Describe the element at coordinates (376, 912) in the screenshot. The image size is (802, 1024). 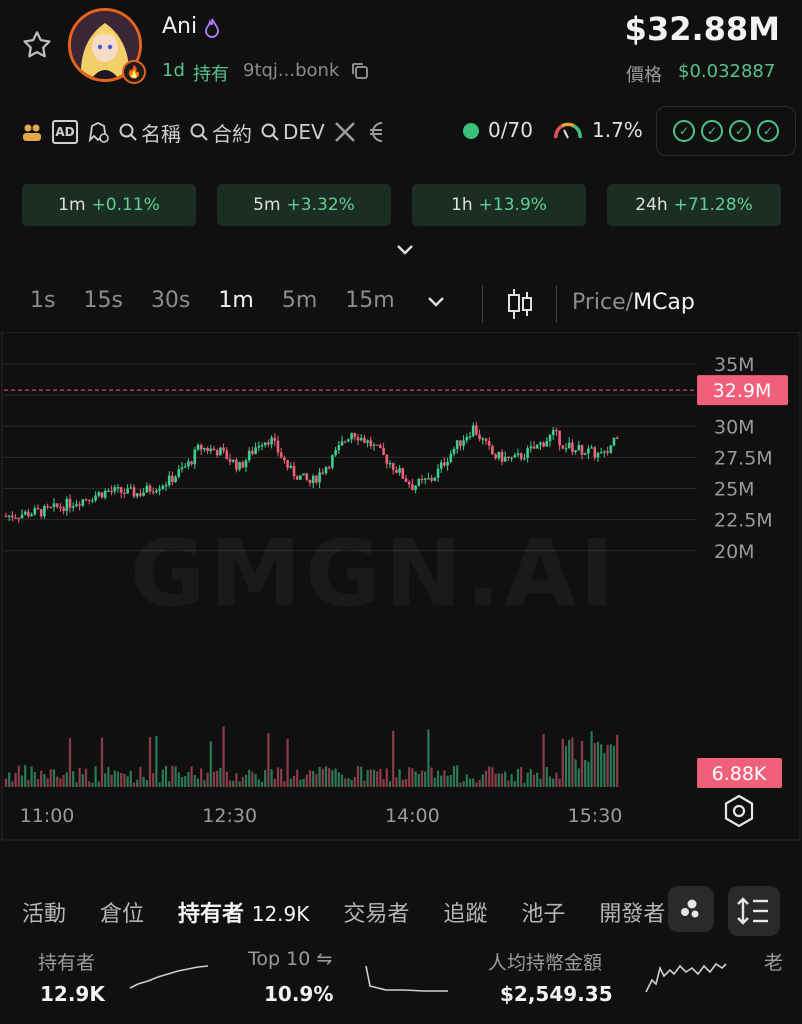
I see `tab-traders: 交易者` at that location.